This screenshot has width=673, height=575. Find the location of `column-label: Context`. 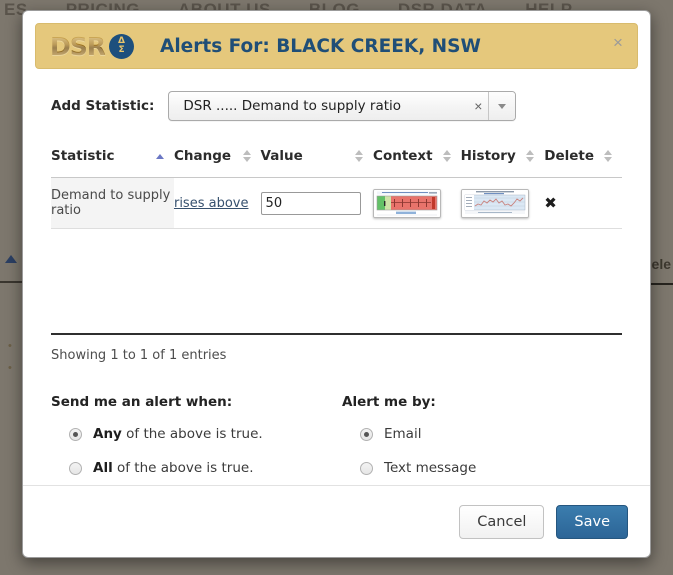

column-label: Context is located at coordinates (403, 156).